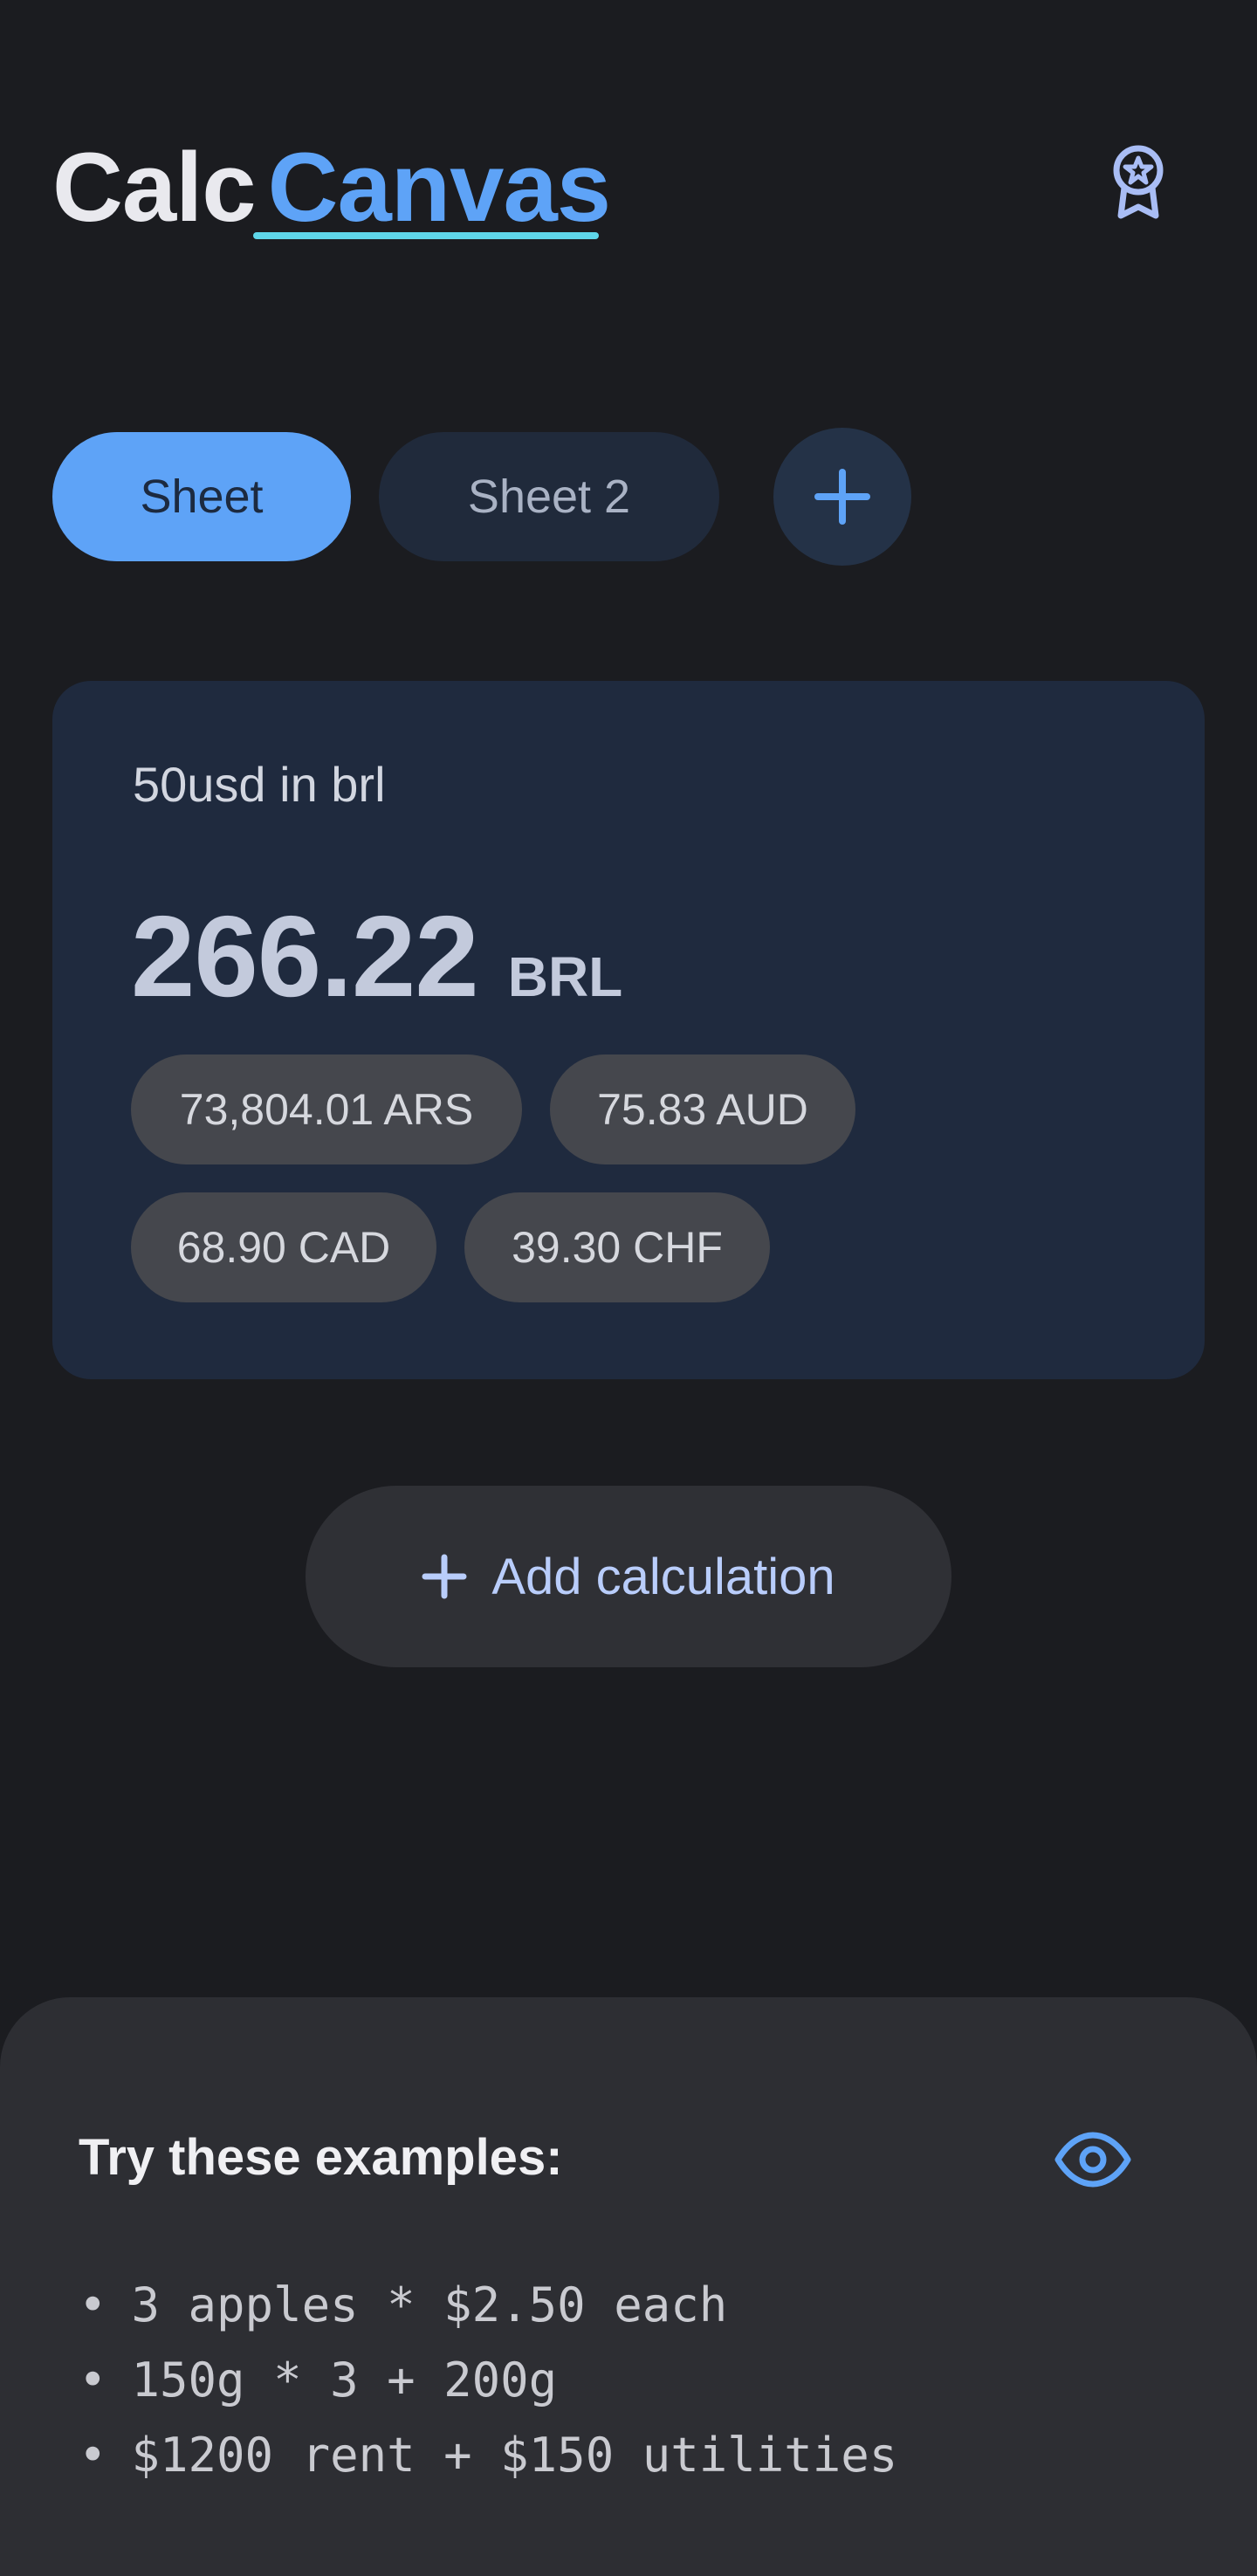 The height and width of the screenshot is (2576, 1257). I want to click on sheet-tabs: Sheet Sheet 2, so click(482, 497).